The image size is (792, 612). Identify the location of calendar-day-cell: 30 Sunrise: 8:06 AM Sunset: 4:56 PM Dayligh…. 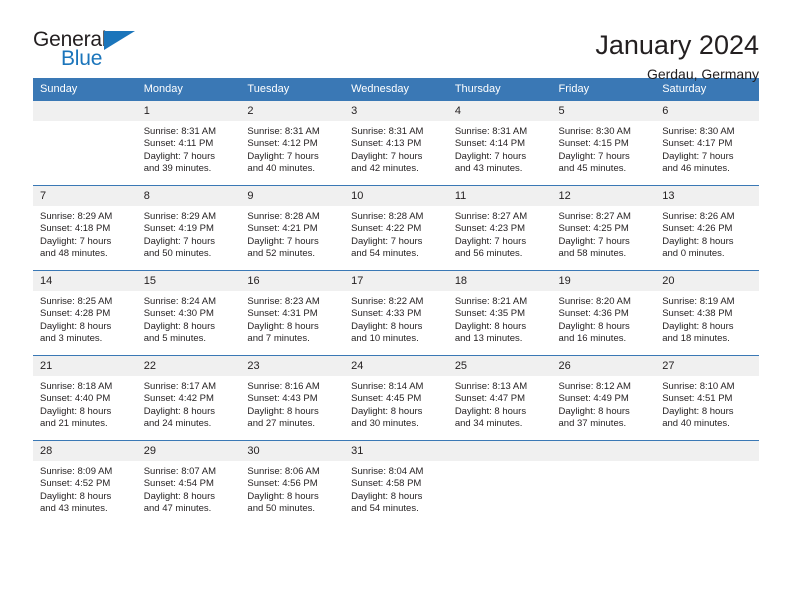
(292, 482).